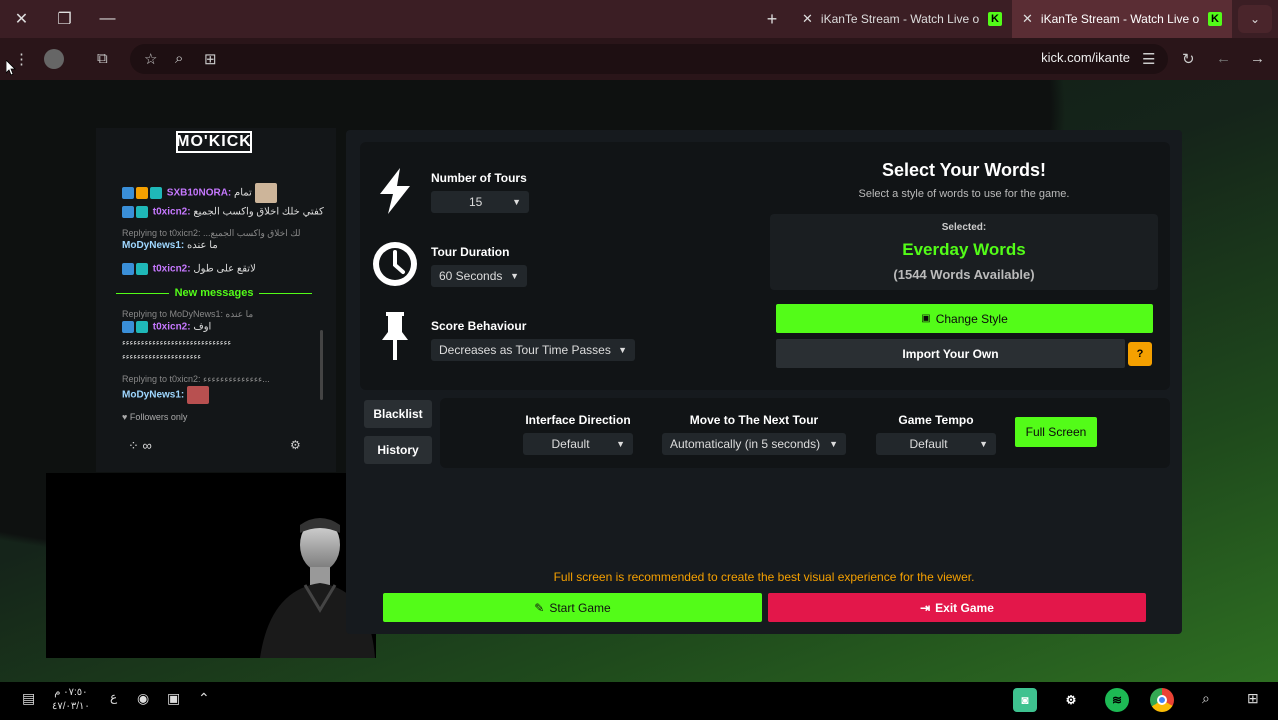  What do you see at coordinates (580, 607) in the screenshot?
I see `start-game-label: Start Game` at bounding box center [580, 607].